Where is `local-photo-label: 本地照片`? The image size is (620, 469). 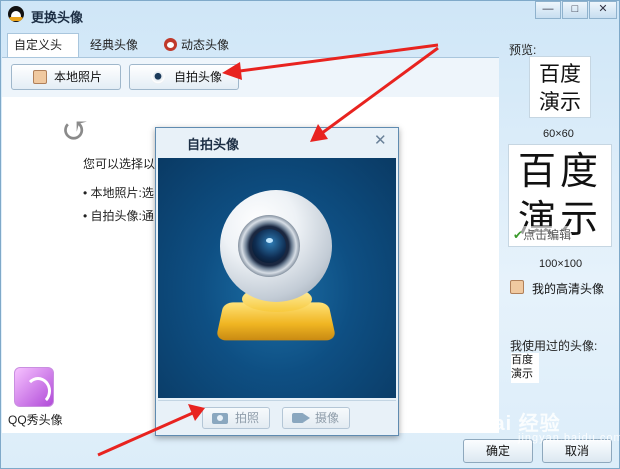
local-photo-label: 本地照片 is located at coordinates (78, 77).